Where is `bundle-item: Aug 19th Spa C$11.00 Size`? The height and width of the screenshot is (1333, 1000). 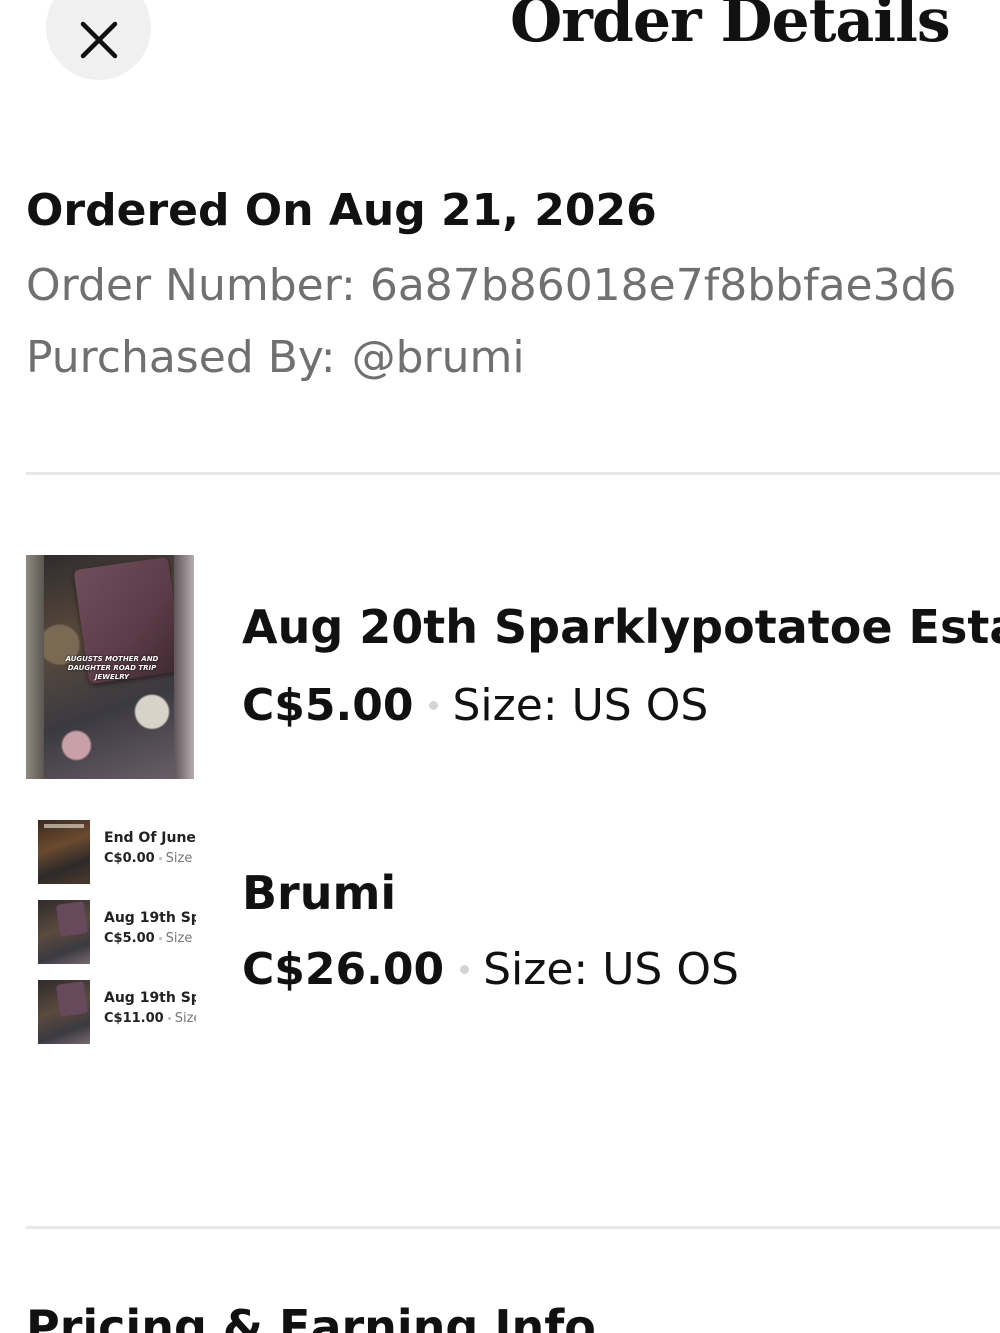
bundle-item: Aug 19th Spa C$11.00 Size is located at coordinates (117, 1018).